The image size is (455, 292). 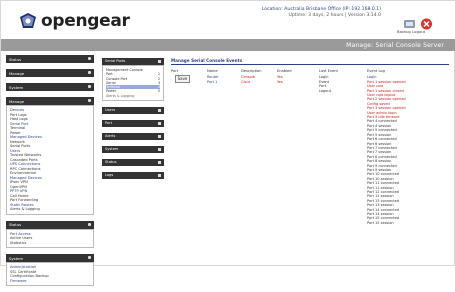 I want to click on sidebar-section-3: Manage, so click(x=50, y=101).